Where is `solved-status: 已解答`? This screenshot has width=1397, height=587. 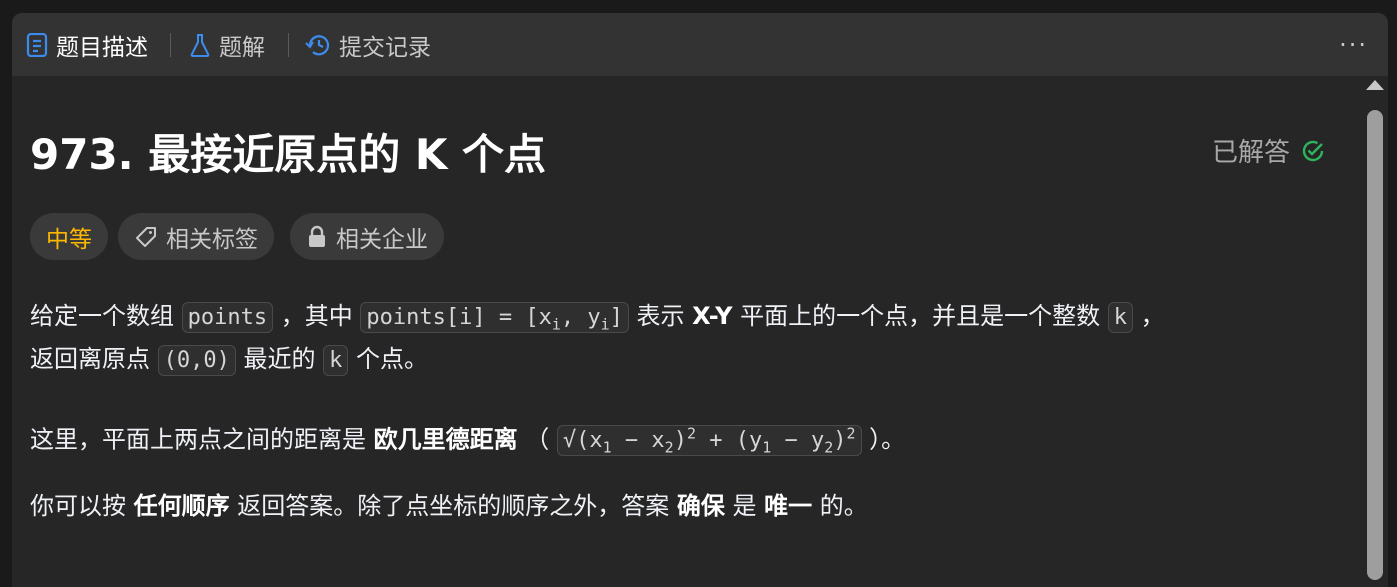 solved-status: 已解答 is located at coordinates (1269, 150).